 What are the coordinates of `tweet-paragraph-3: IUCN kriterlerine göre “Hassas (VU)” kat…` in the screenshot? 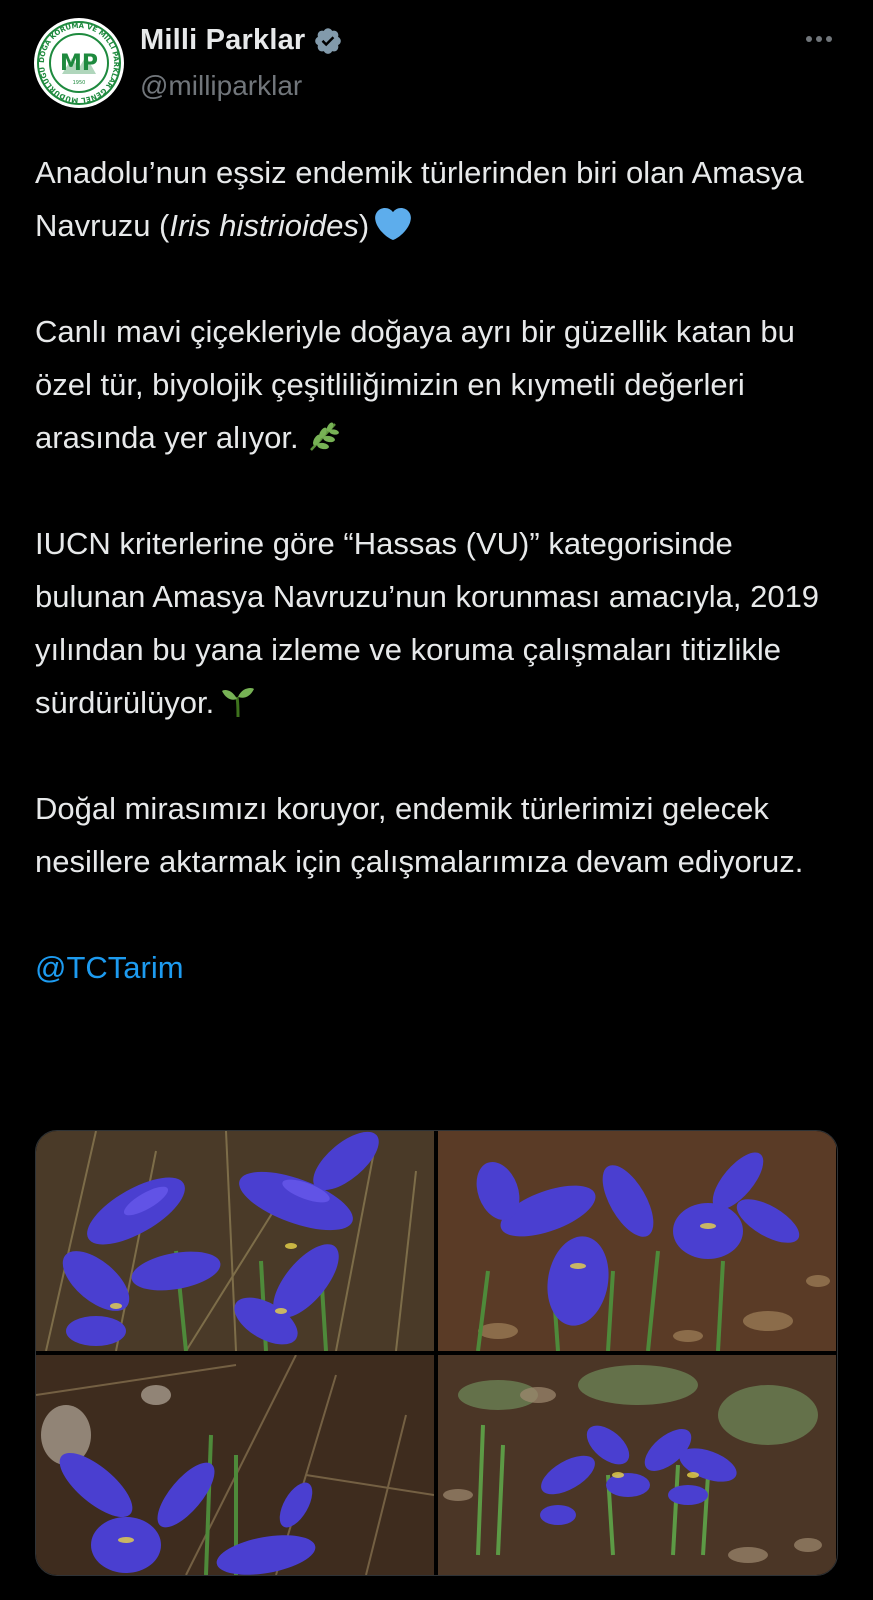 It's located at (437, 623).